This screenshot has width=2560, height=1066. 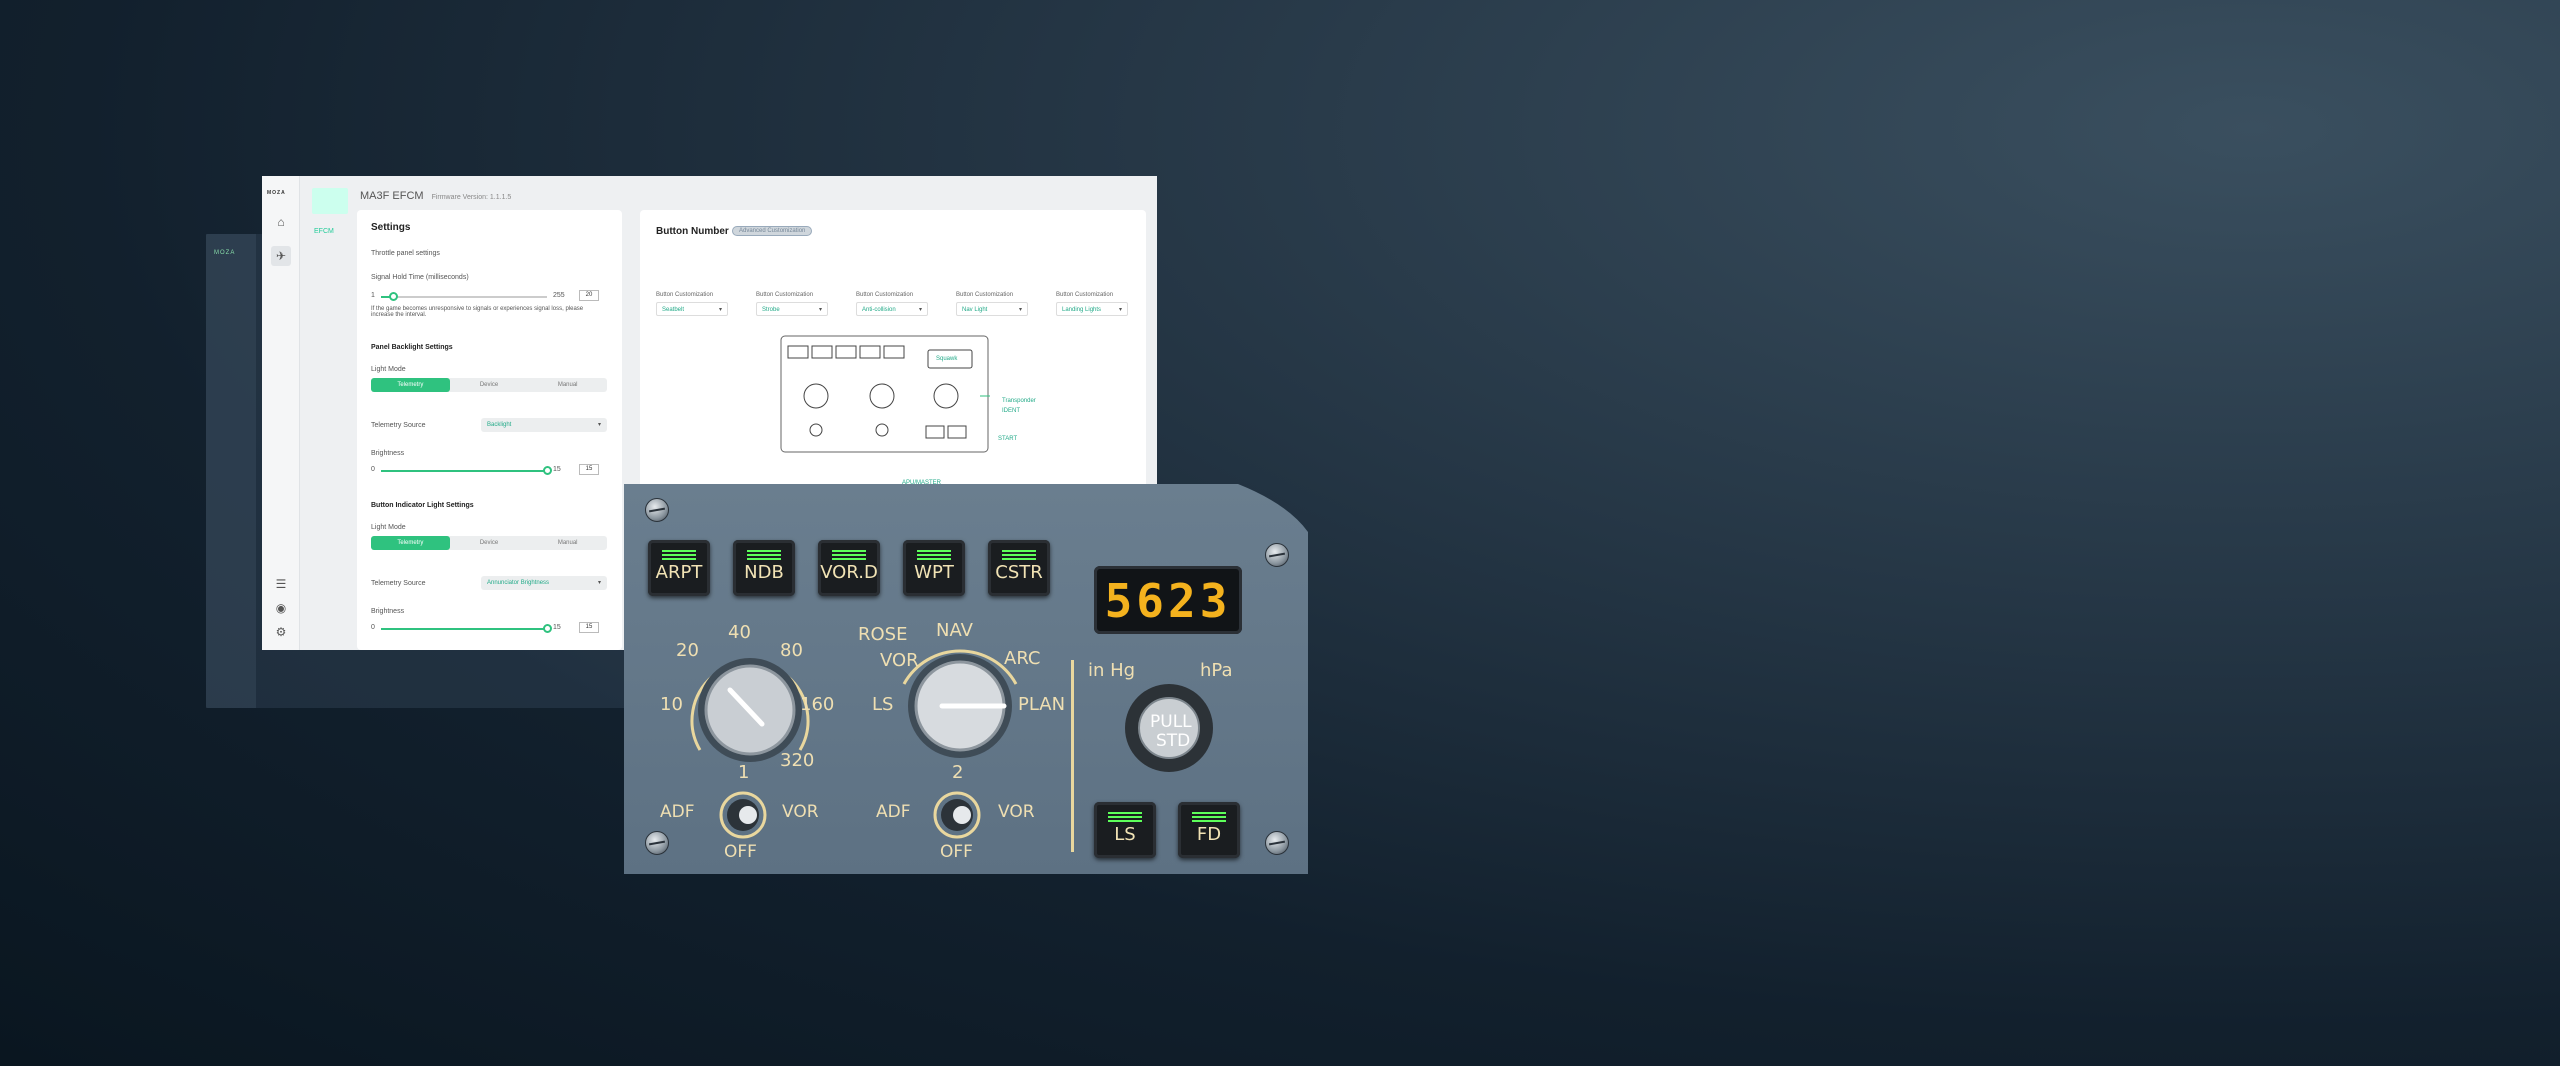 What do you see at coordinates (657, 843) in the screenshot?
I see `screw-bottom-left` at bounding box center [657, 843].